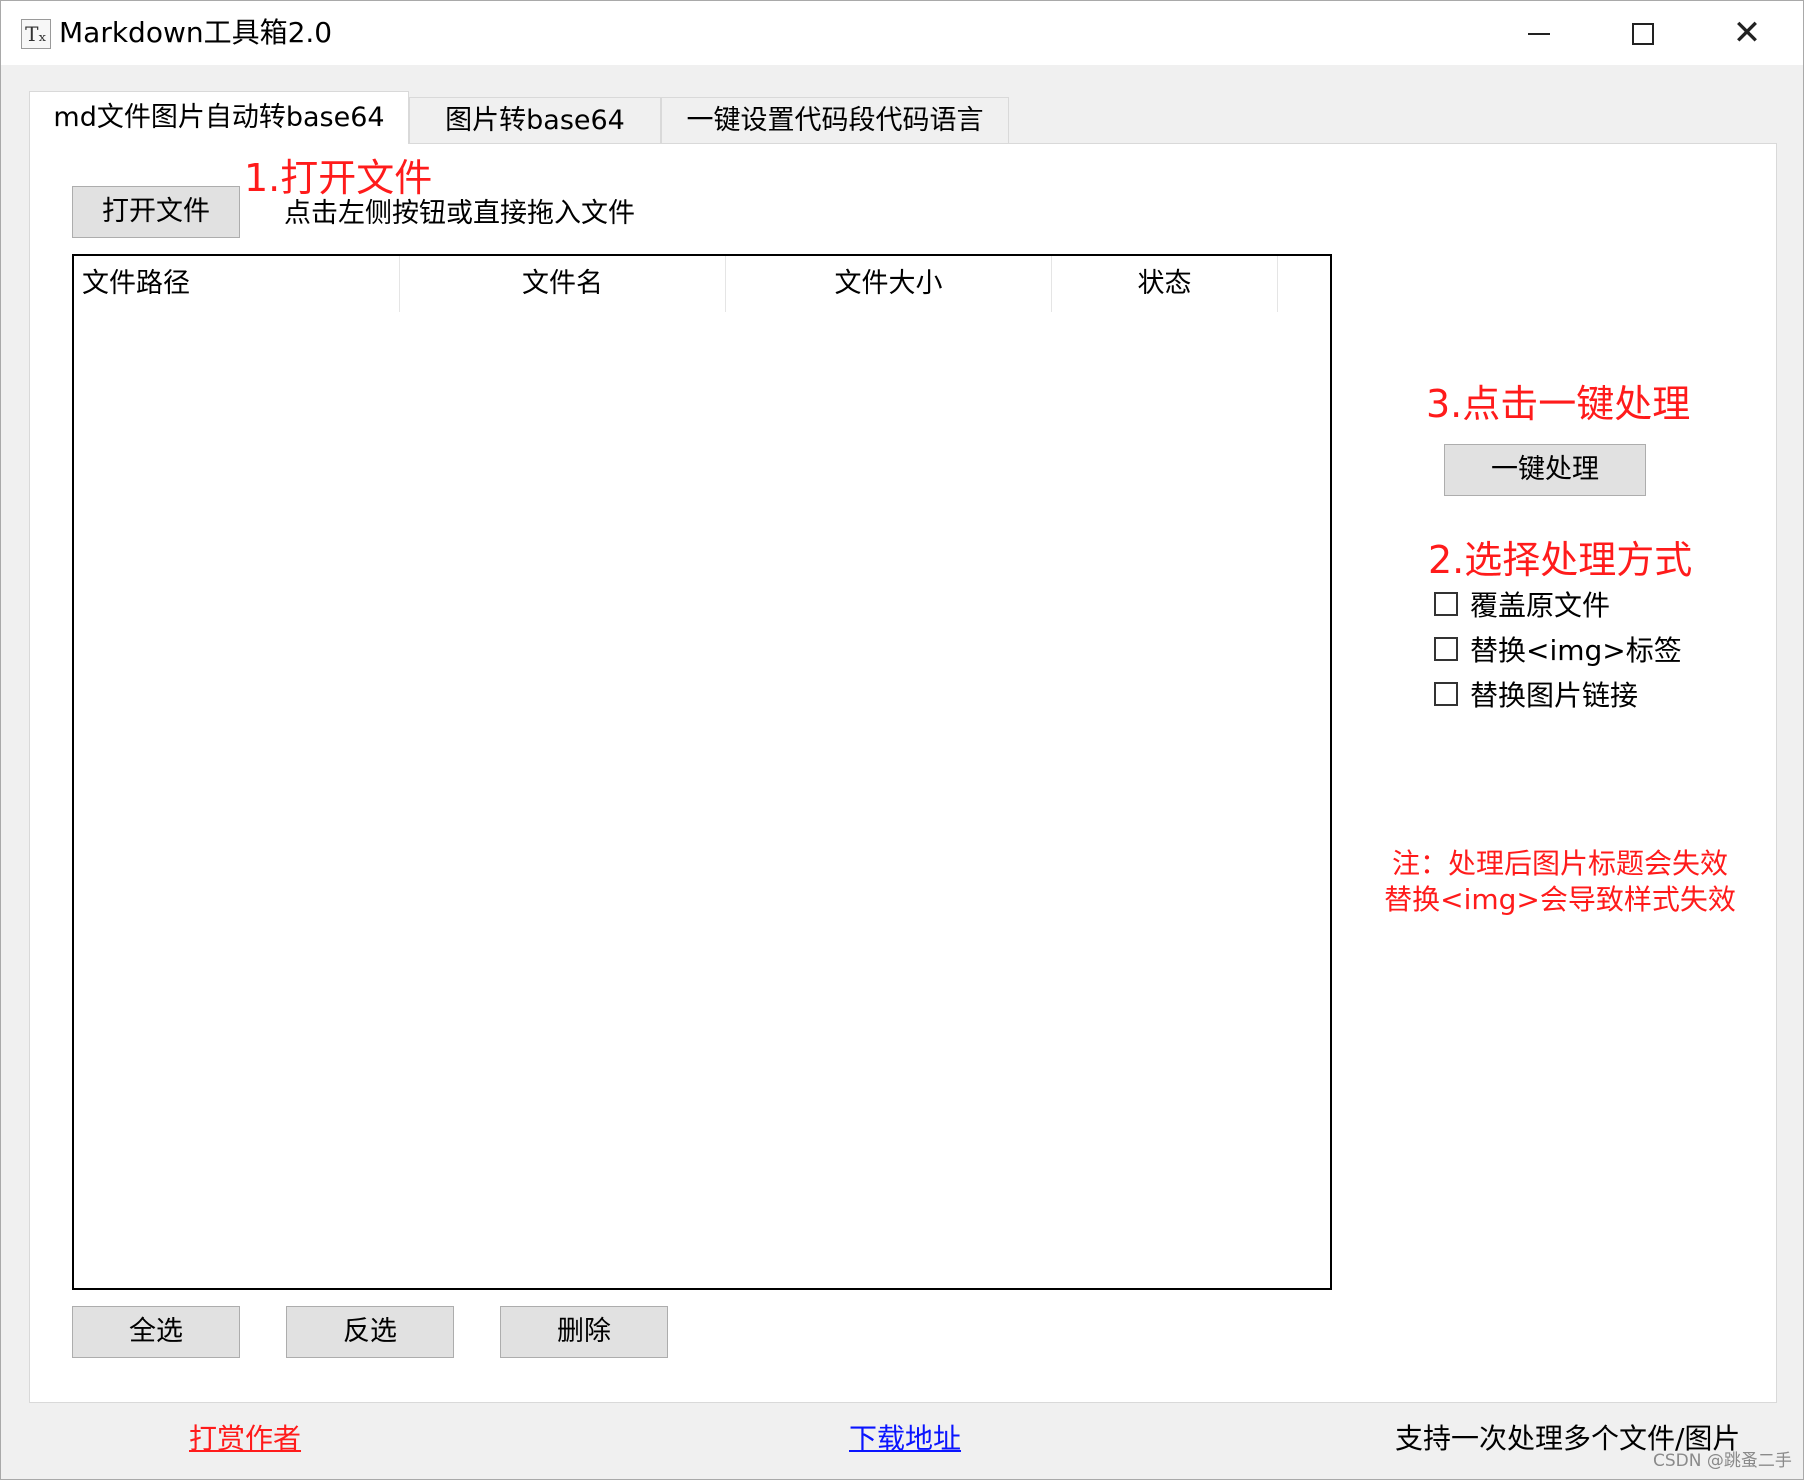  Describe the element at coordinates (1554, 695) in the screenshot. I see `option-replace-image-link-label: 替换图片链接` at that location.